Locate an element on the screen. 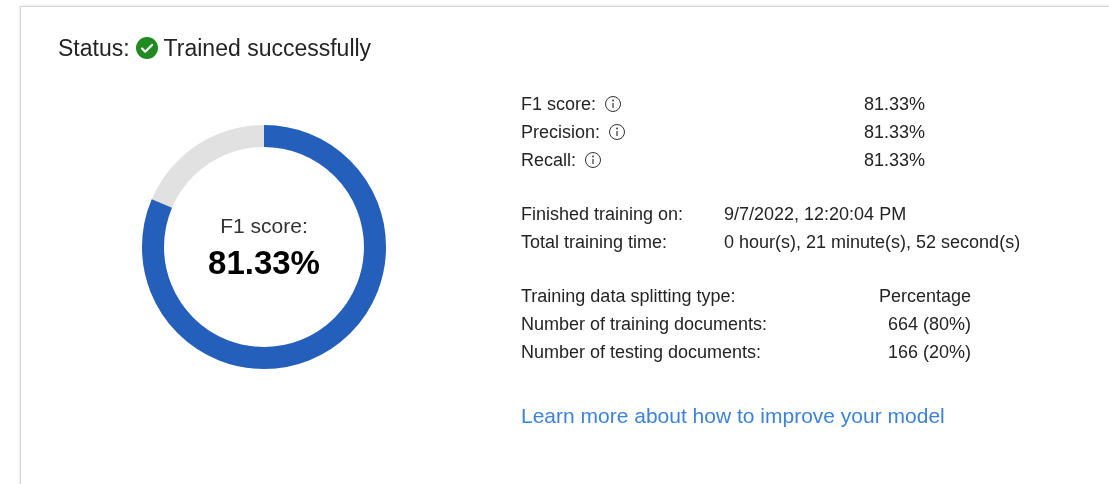 The width and height of the screenshot is (1109, 484). split-value: 664 (80%) is located at coordinates (929, 324).